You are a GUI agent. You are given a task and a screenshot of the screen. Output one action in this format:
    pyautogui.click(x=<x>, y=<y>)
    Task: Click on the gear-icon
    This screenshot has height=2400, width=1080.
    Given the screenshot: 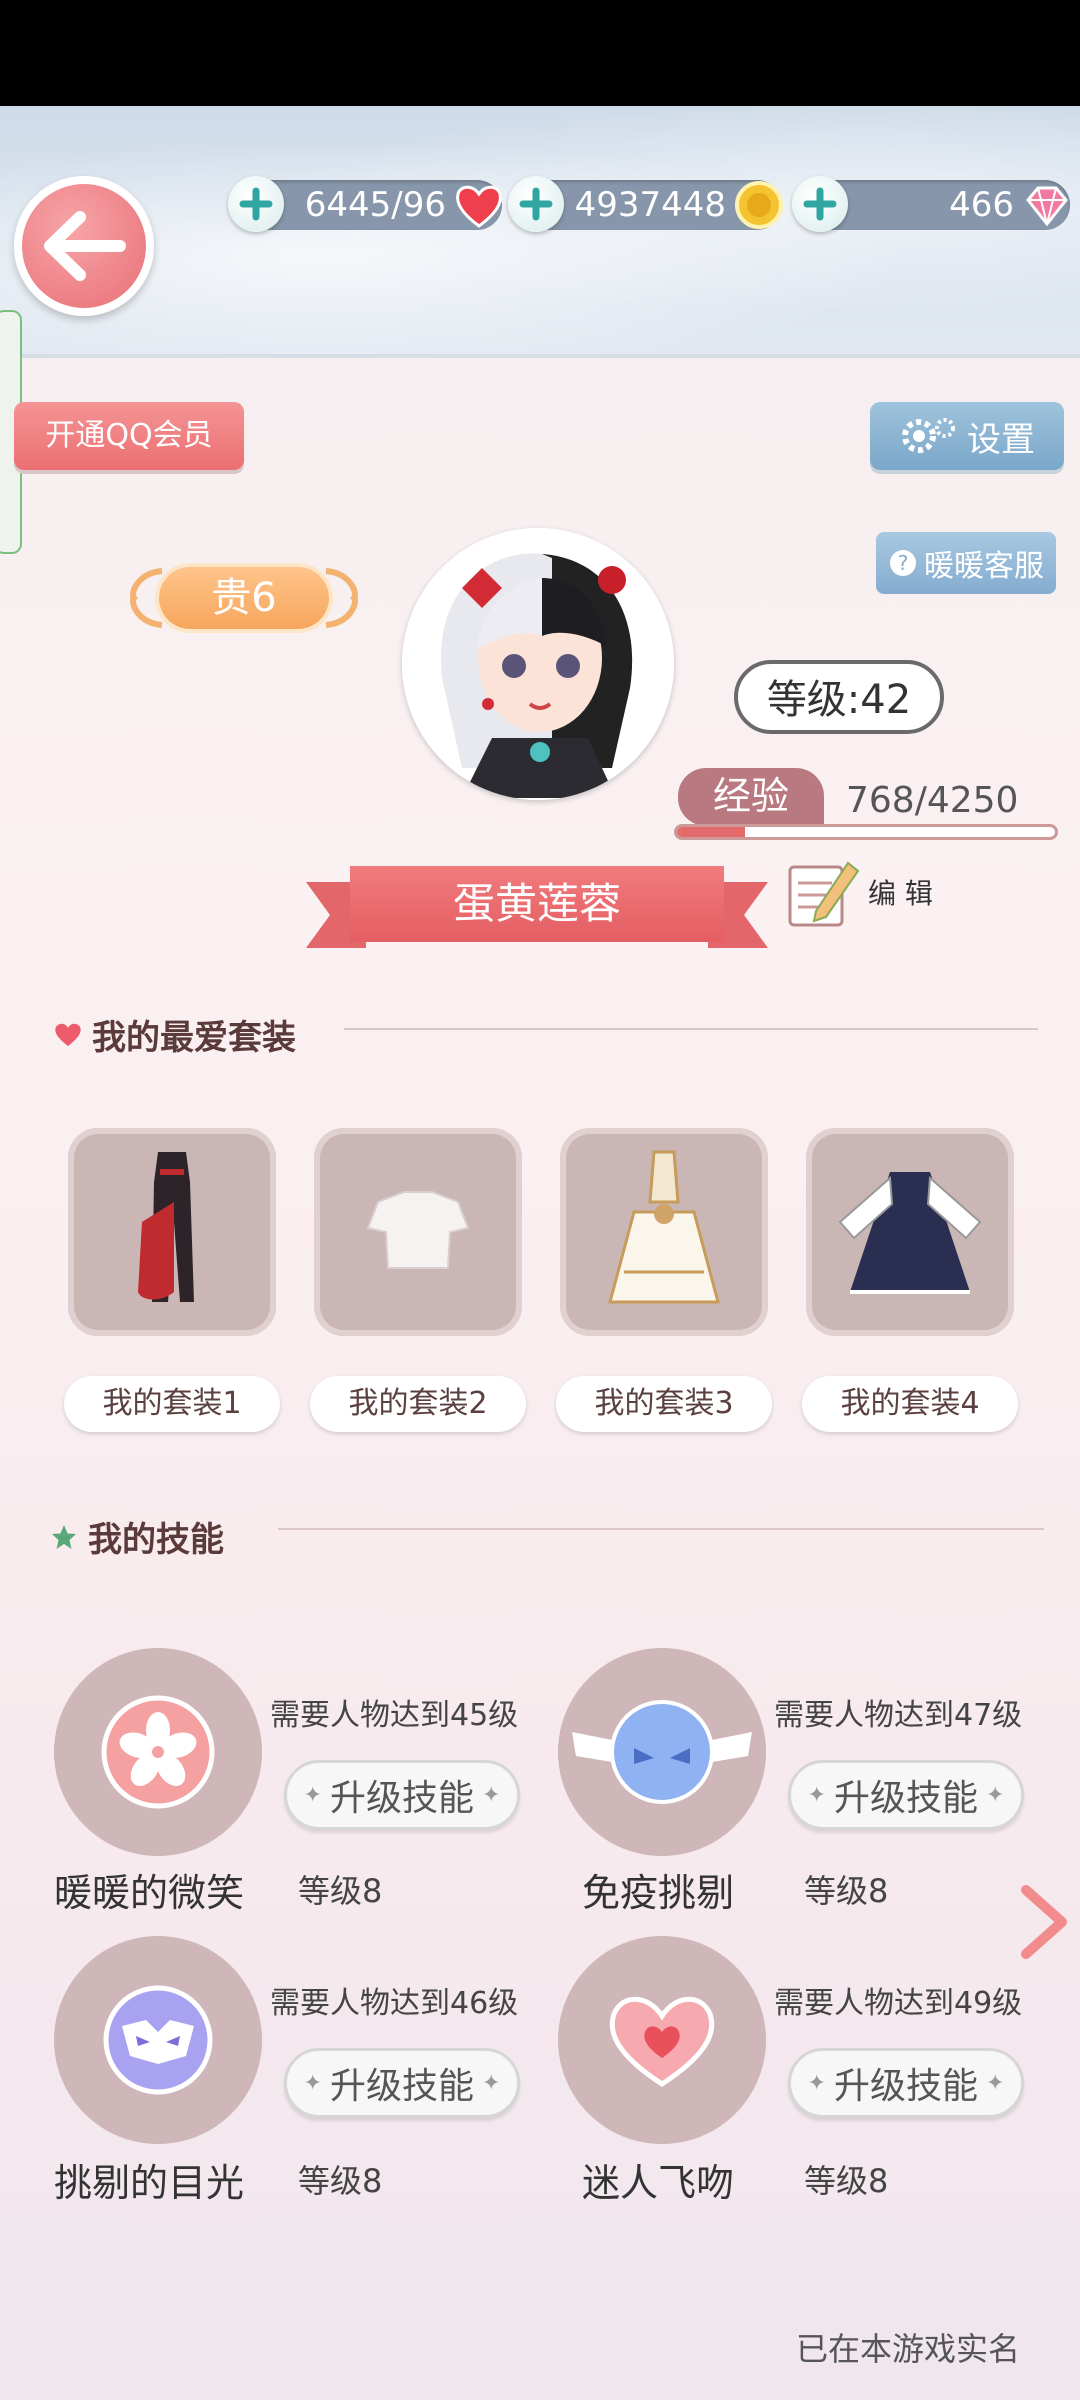 What is the action you would take?
    pyautogui.click(x=928, y=435)
    